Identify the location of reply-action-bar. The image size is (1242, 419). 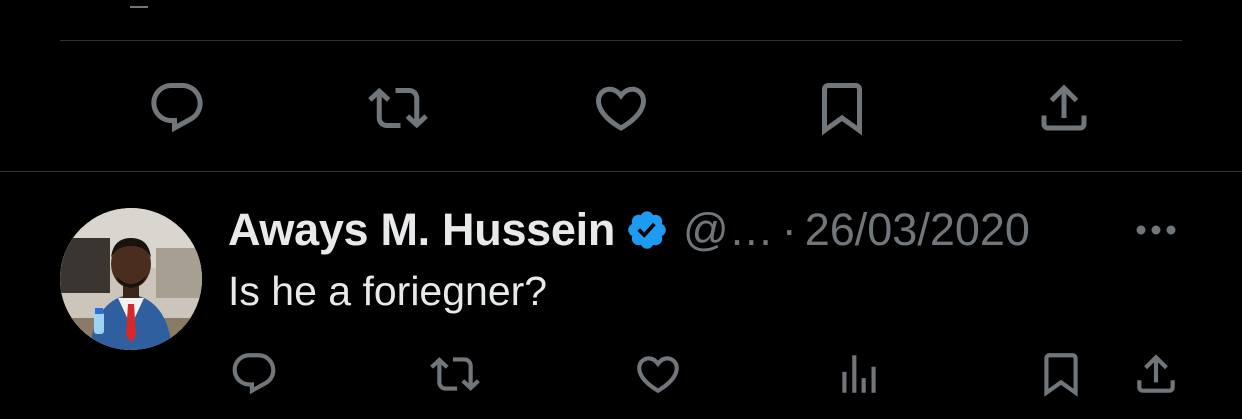
(621, 374).